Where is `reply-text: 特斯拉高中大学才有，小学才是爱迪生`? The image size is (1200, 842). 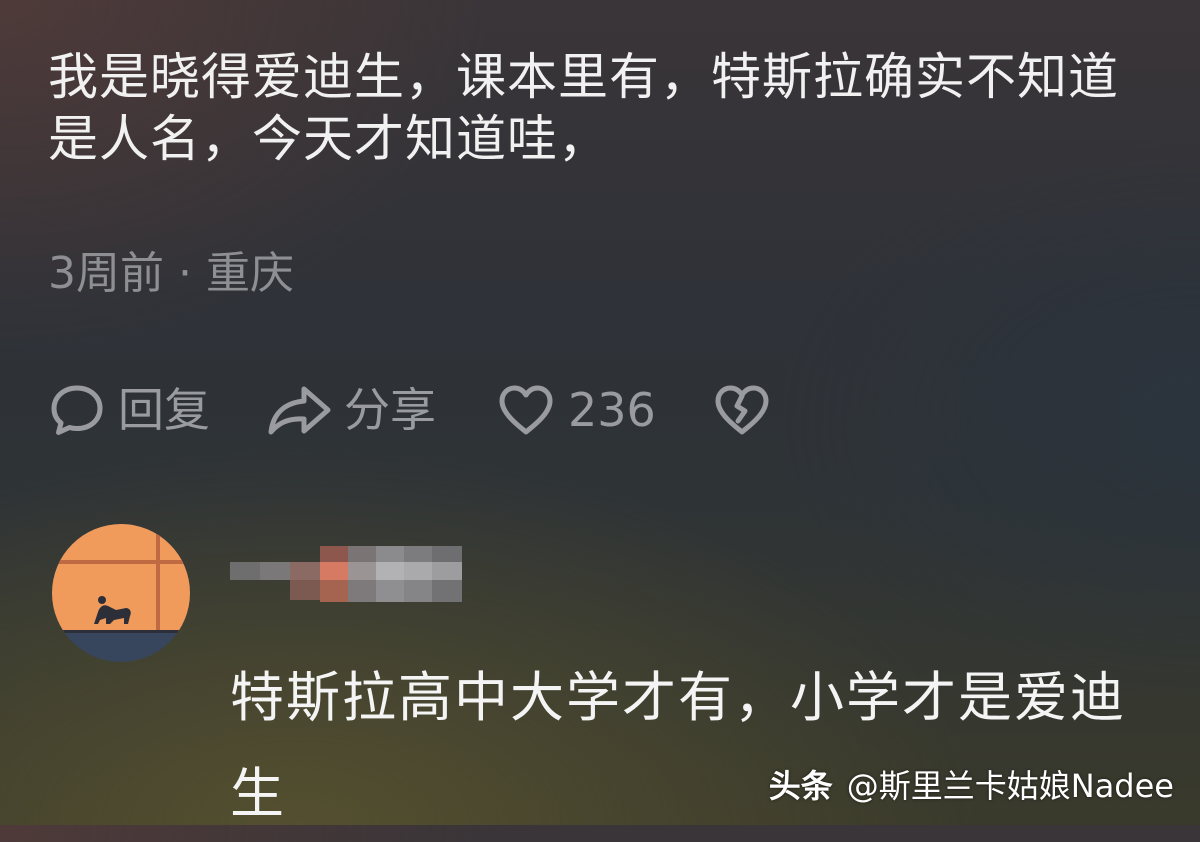
reply-text: 特斯拉高中大学才有，小学才是爱迪生 is located at coordinates (678, 745).